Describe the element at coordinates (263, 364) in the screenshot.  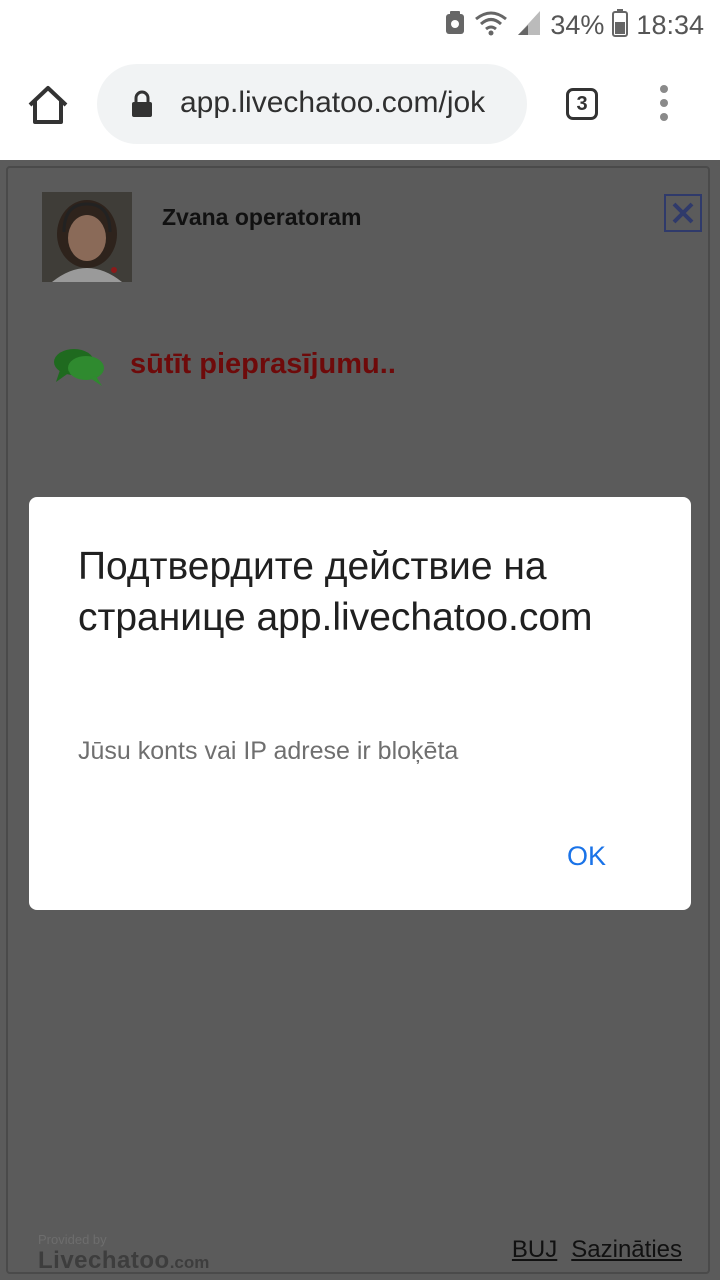
I see `send-request-link: sūtīt pieprasījumu..` at that location.